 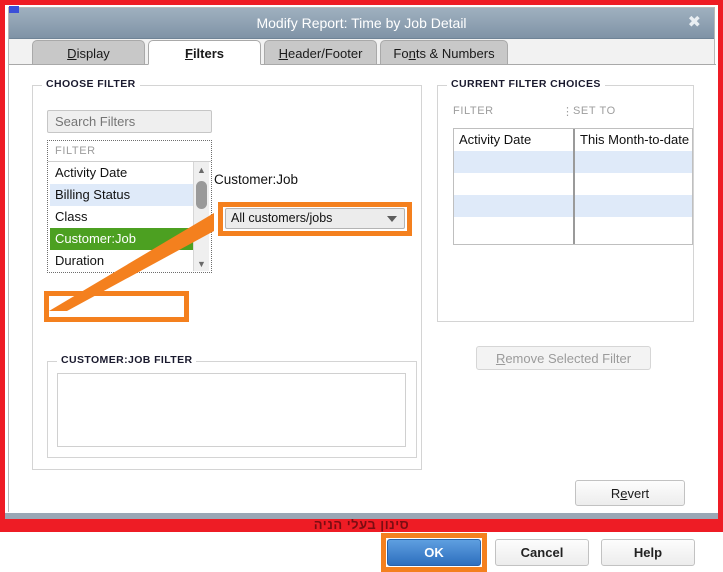 I want to click on close-icon: ✖, so click(x=694, y=23).